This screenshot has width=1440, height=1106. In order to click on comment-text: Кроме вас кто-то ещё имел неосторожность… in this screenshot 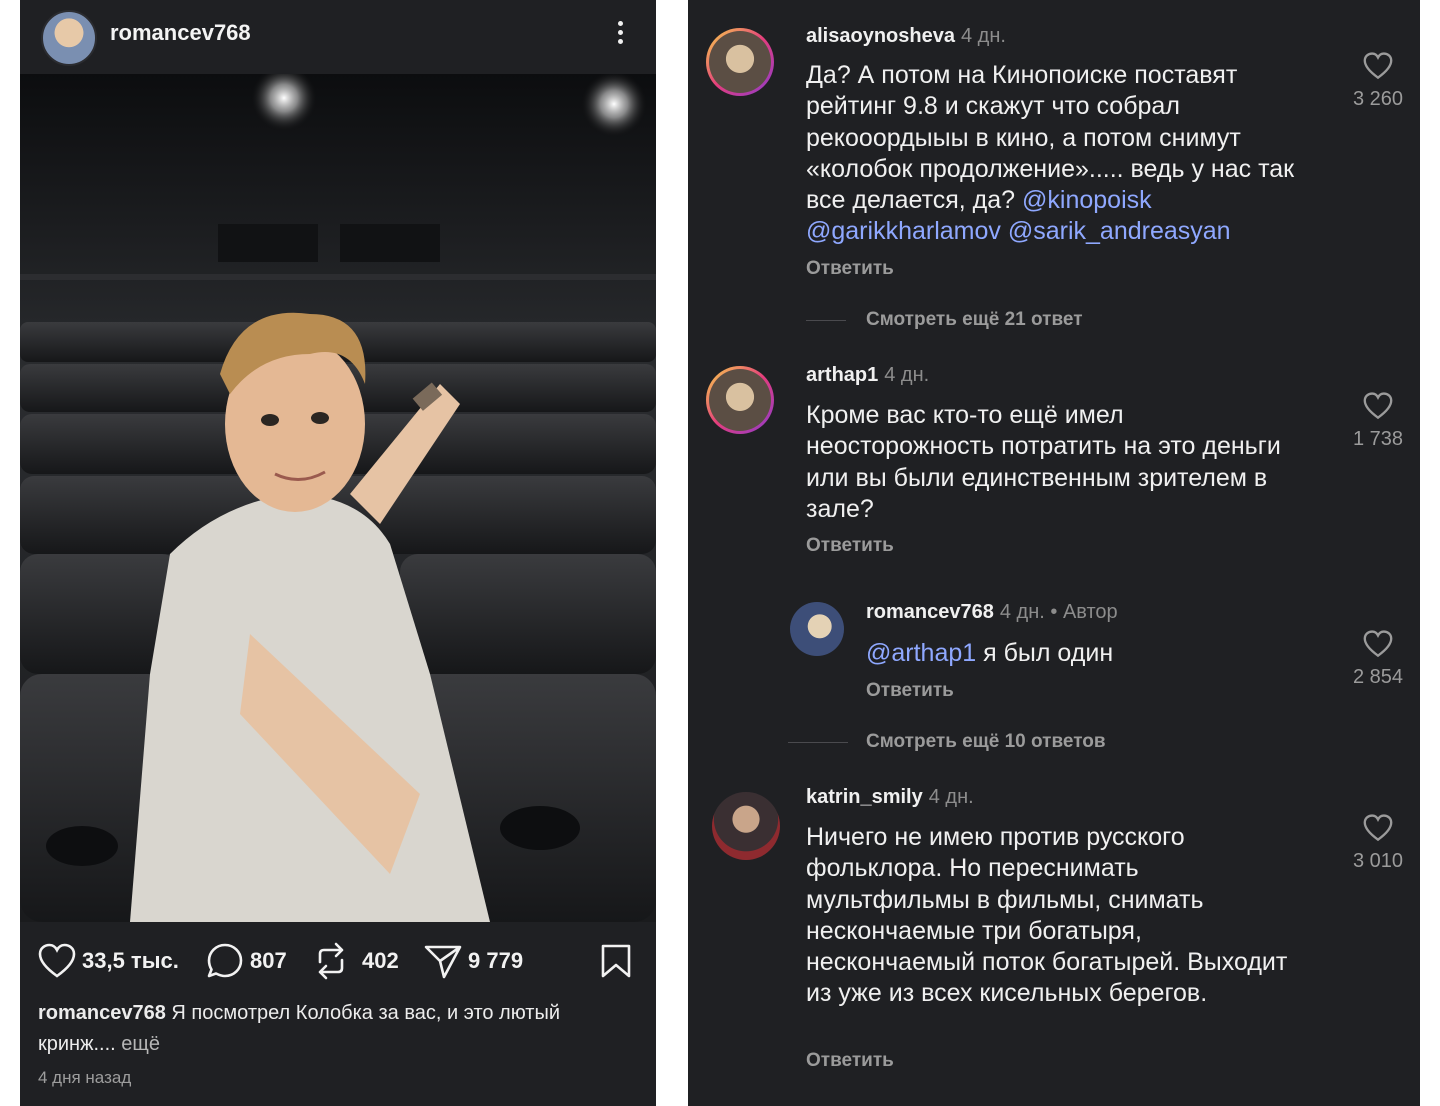, I will do `click(1043, 462)`.